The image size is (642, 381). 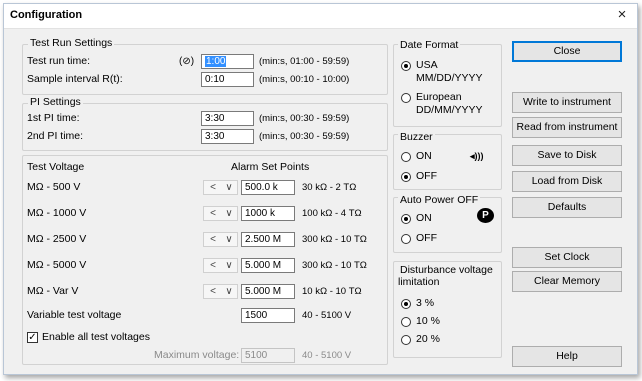 I want to click on write-to-instrument-button: Write to instrument, so click(x=567, y=102).